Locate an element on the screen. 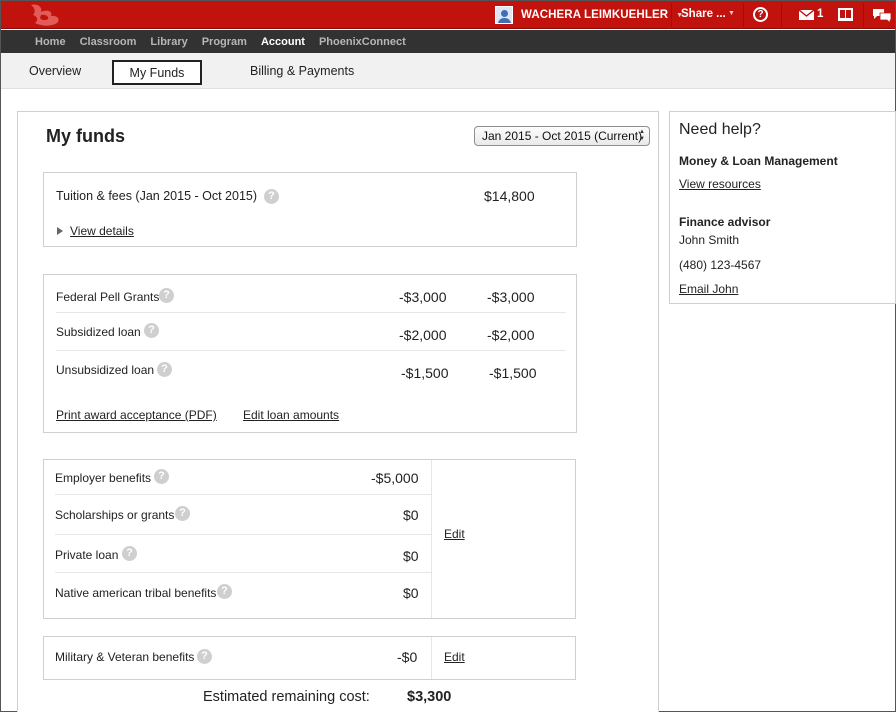 This screenshot has width=896, height=712. award-label: Federal Pell Grants is located at coordinates (108, 297).